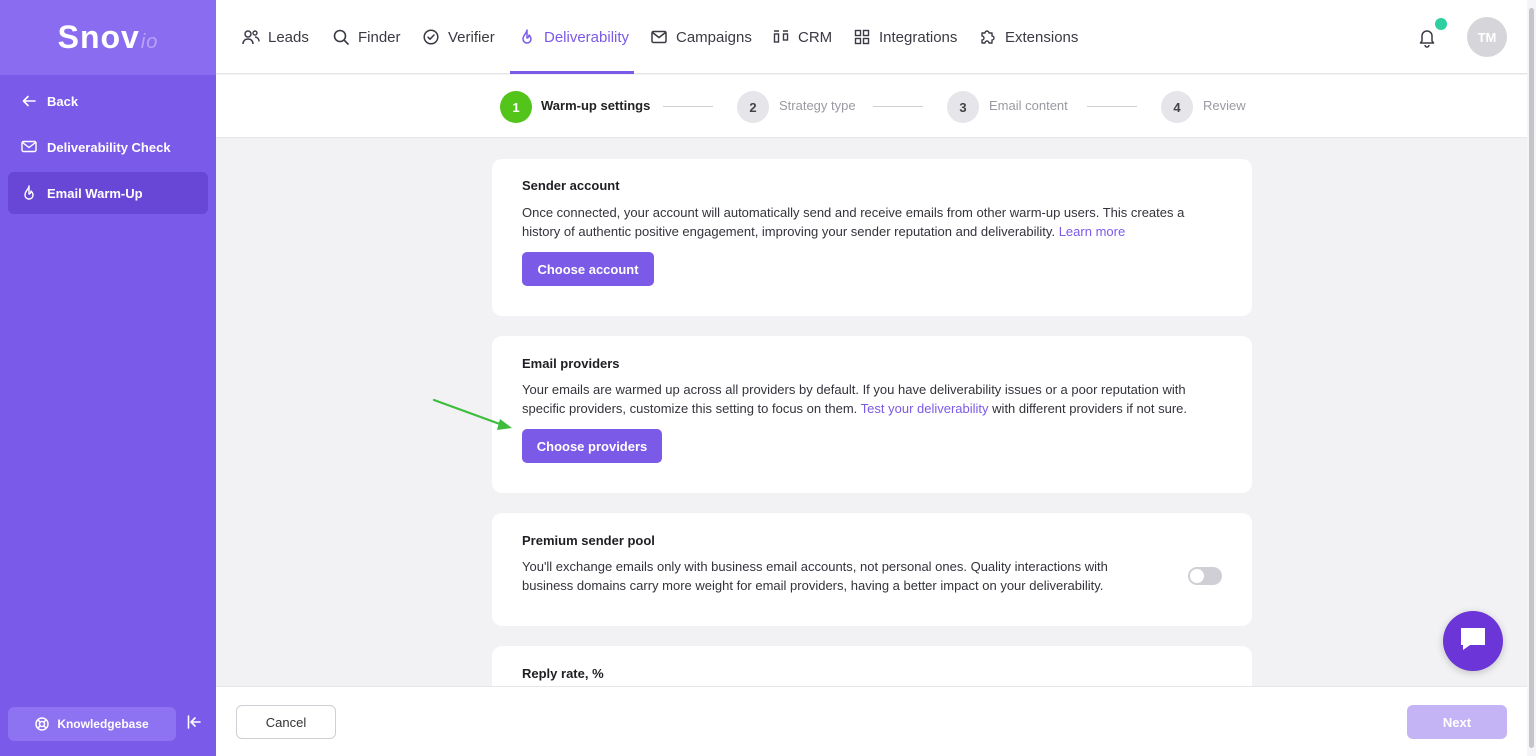 The image size is (1536, 756). Describe the element at coordinates (1531, 378) in the screenshot. I see `scrollbar-thumb` at that location.